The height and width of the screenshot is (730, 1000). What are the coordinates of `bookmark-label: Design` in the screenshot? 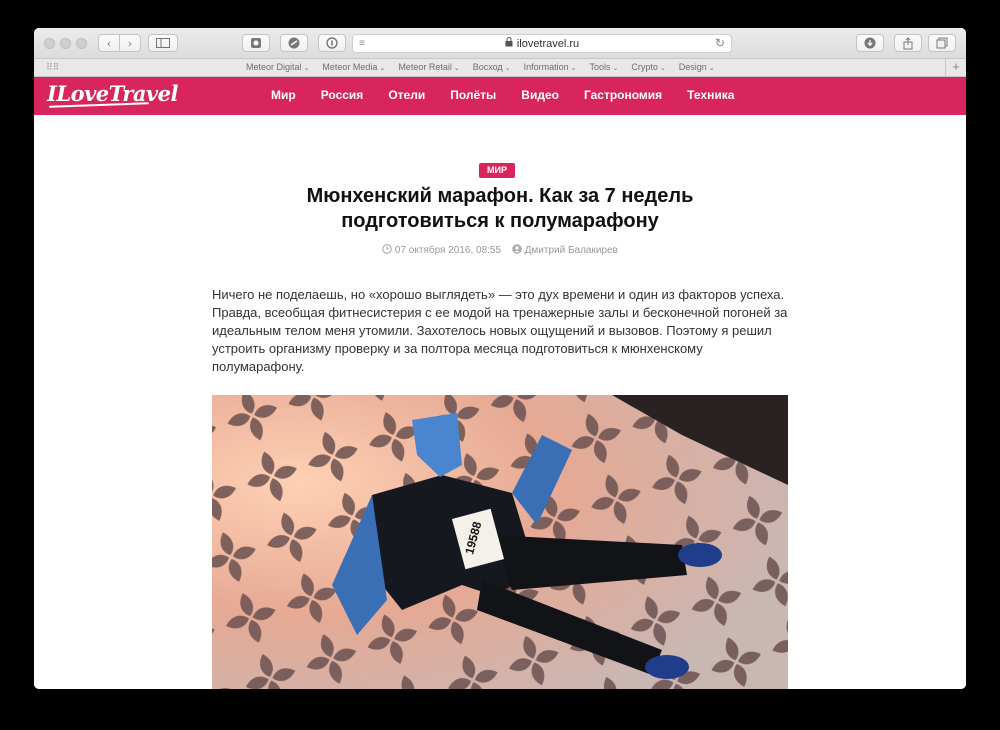 It's located at (692, 67).